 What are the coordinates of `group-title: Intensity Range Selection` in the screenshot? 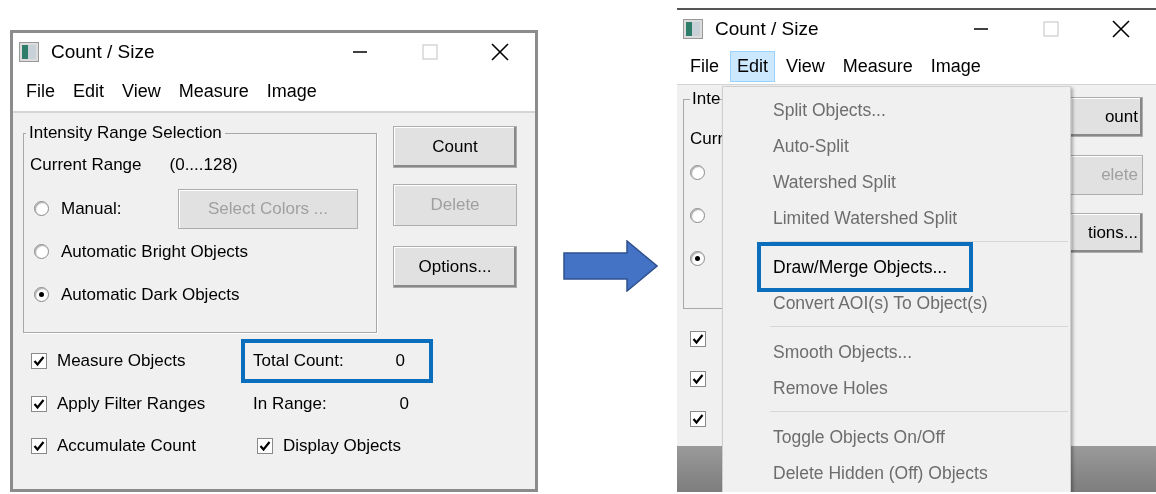 It's located at (125, 133).